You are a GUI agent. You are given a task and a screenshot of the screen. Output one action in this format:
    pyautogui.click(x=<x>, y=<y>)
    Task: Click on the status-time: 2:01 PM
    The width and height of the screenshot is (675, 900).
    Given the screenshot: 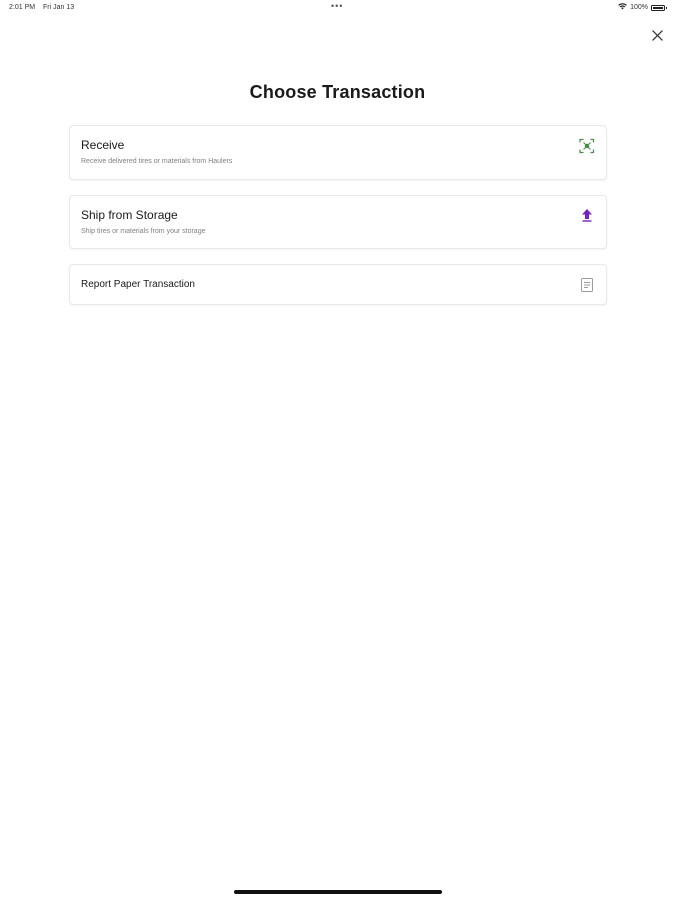 What is the action you would take?
    pyautogui.click(x=22, y=7)
    